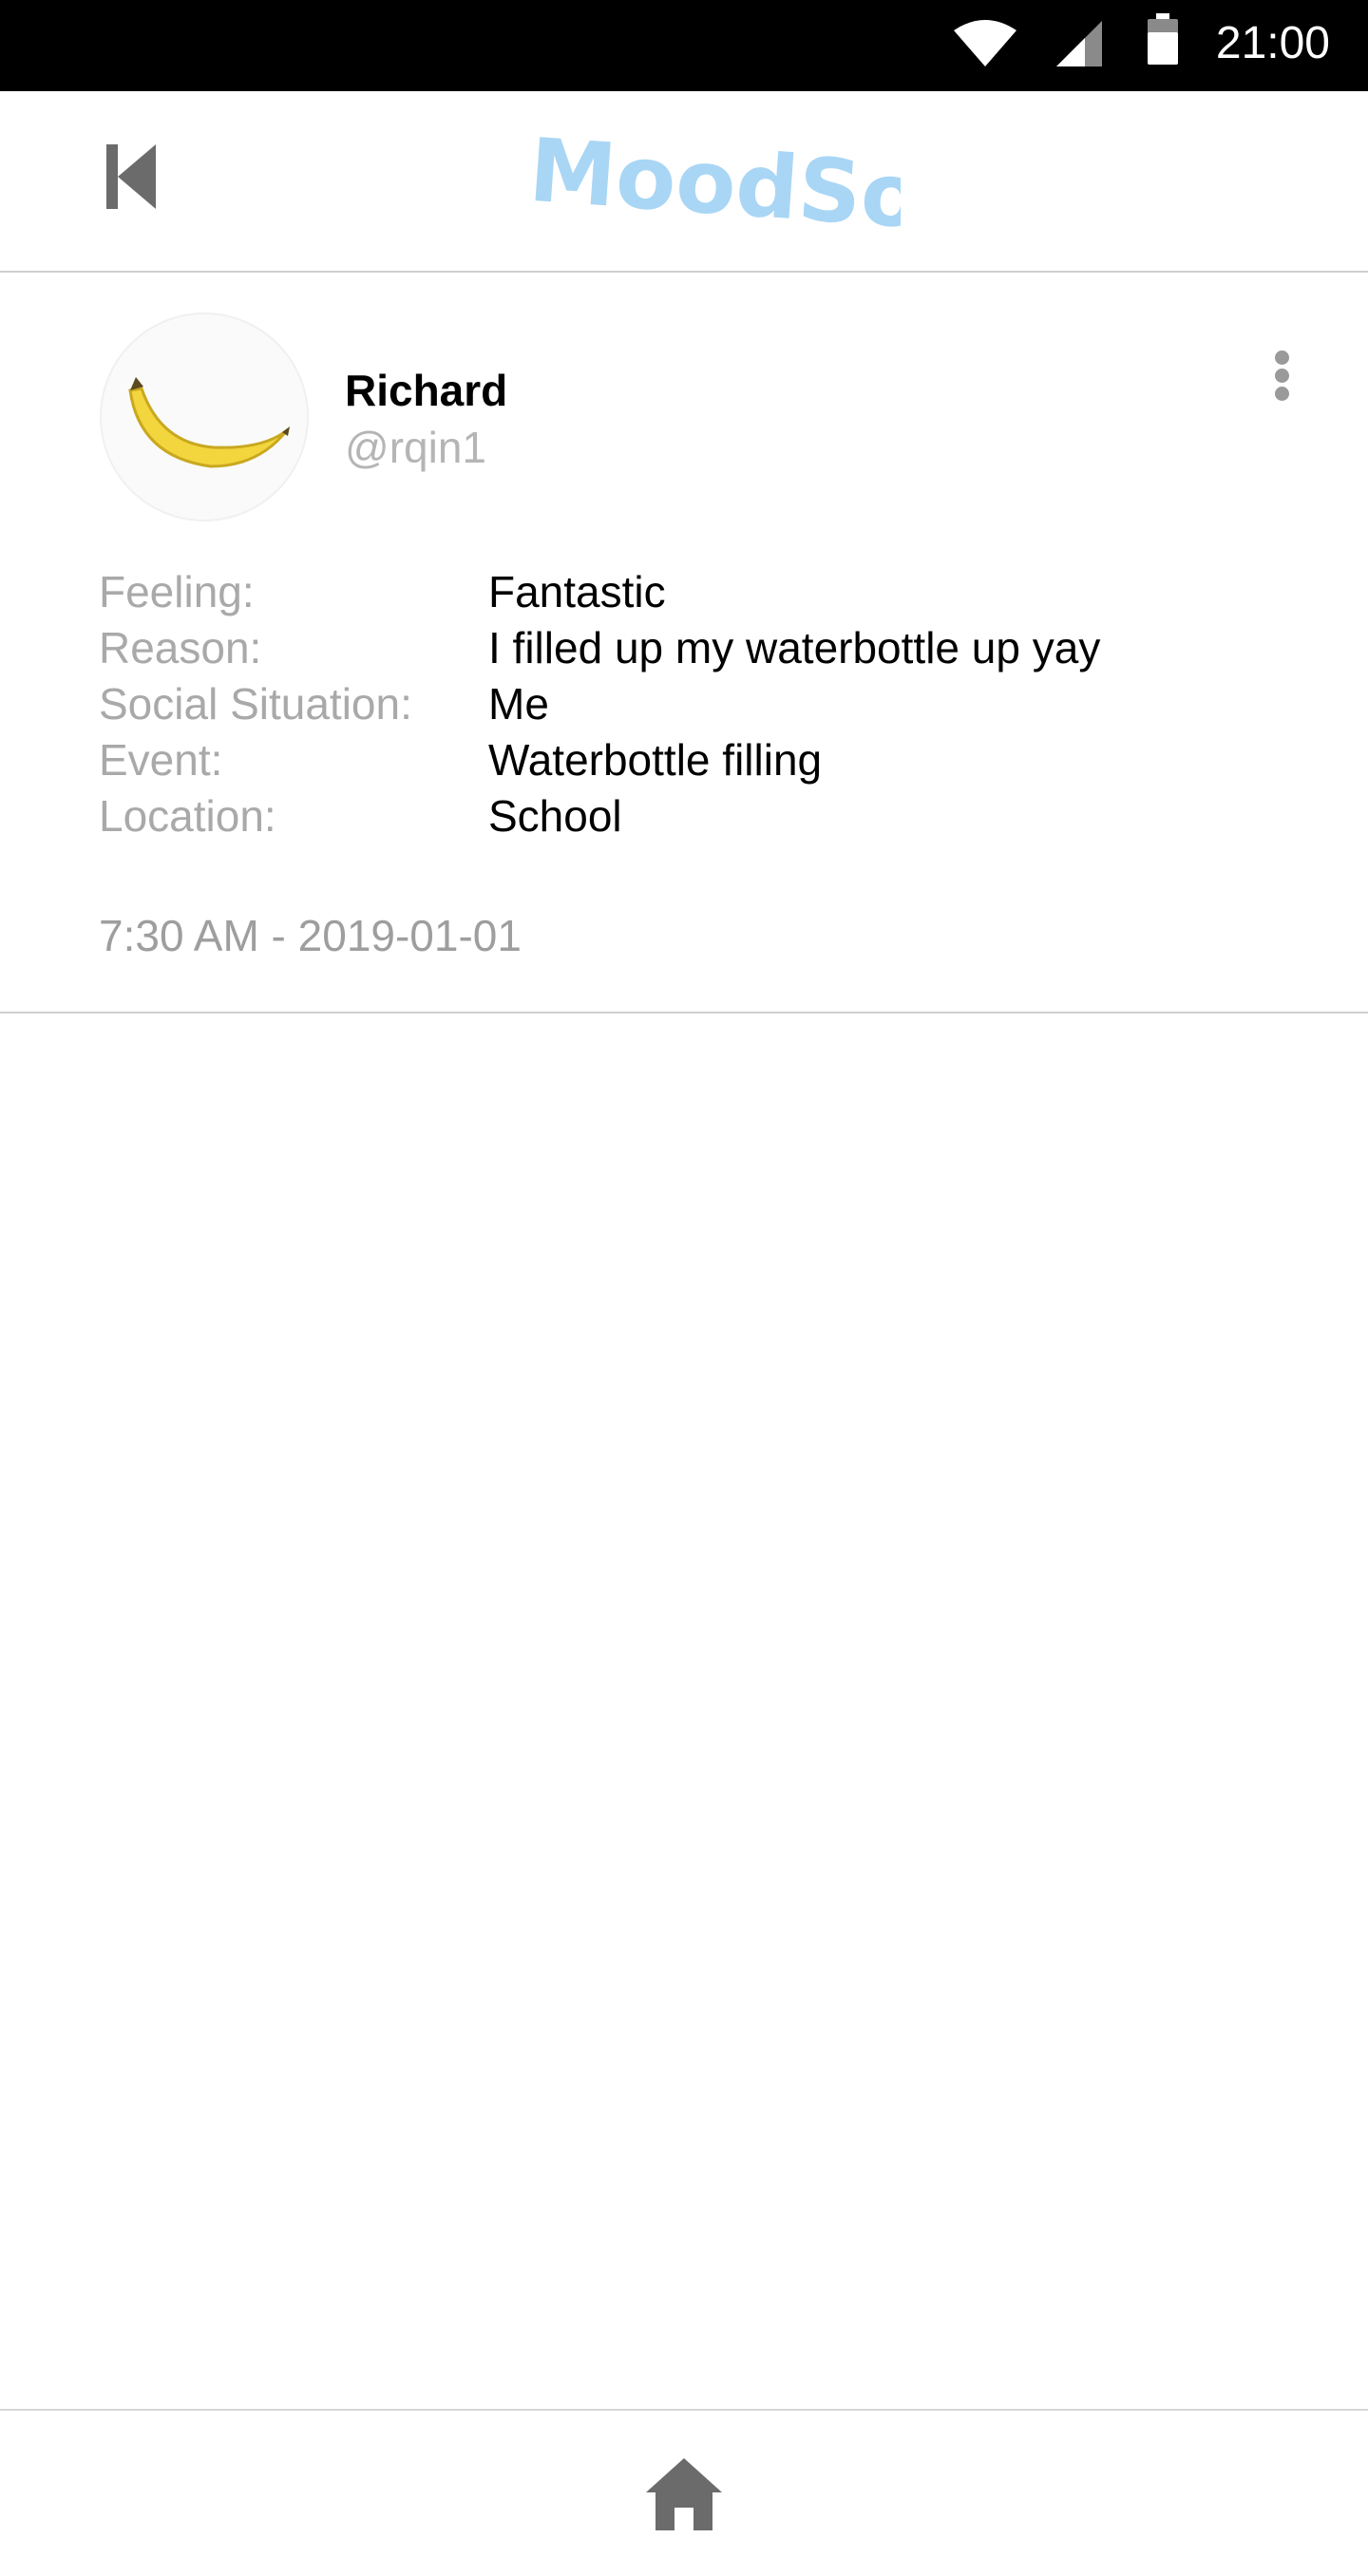 The height and width of the screenshot is (2576, 1368). I want to click on moodsoup-logo: MoodSoup, so click(713, 188).